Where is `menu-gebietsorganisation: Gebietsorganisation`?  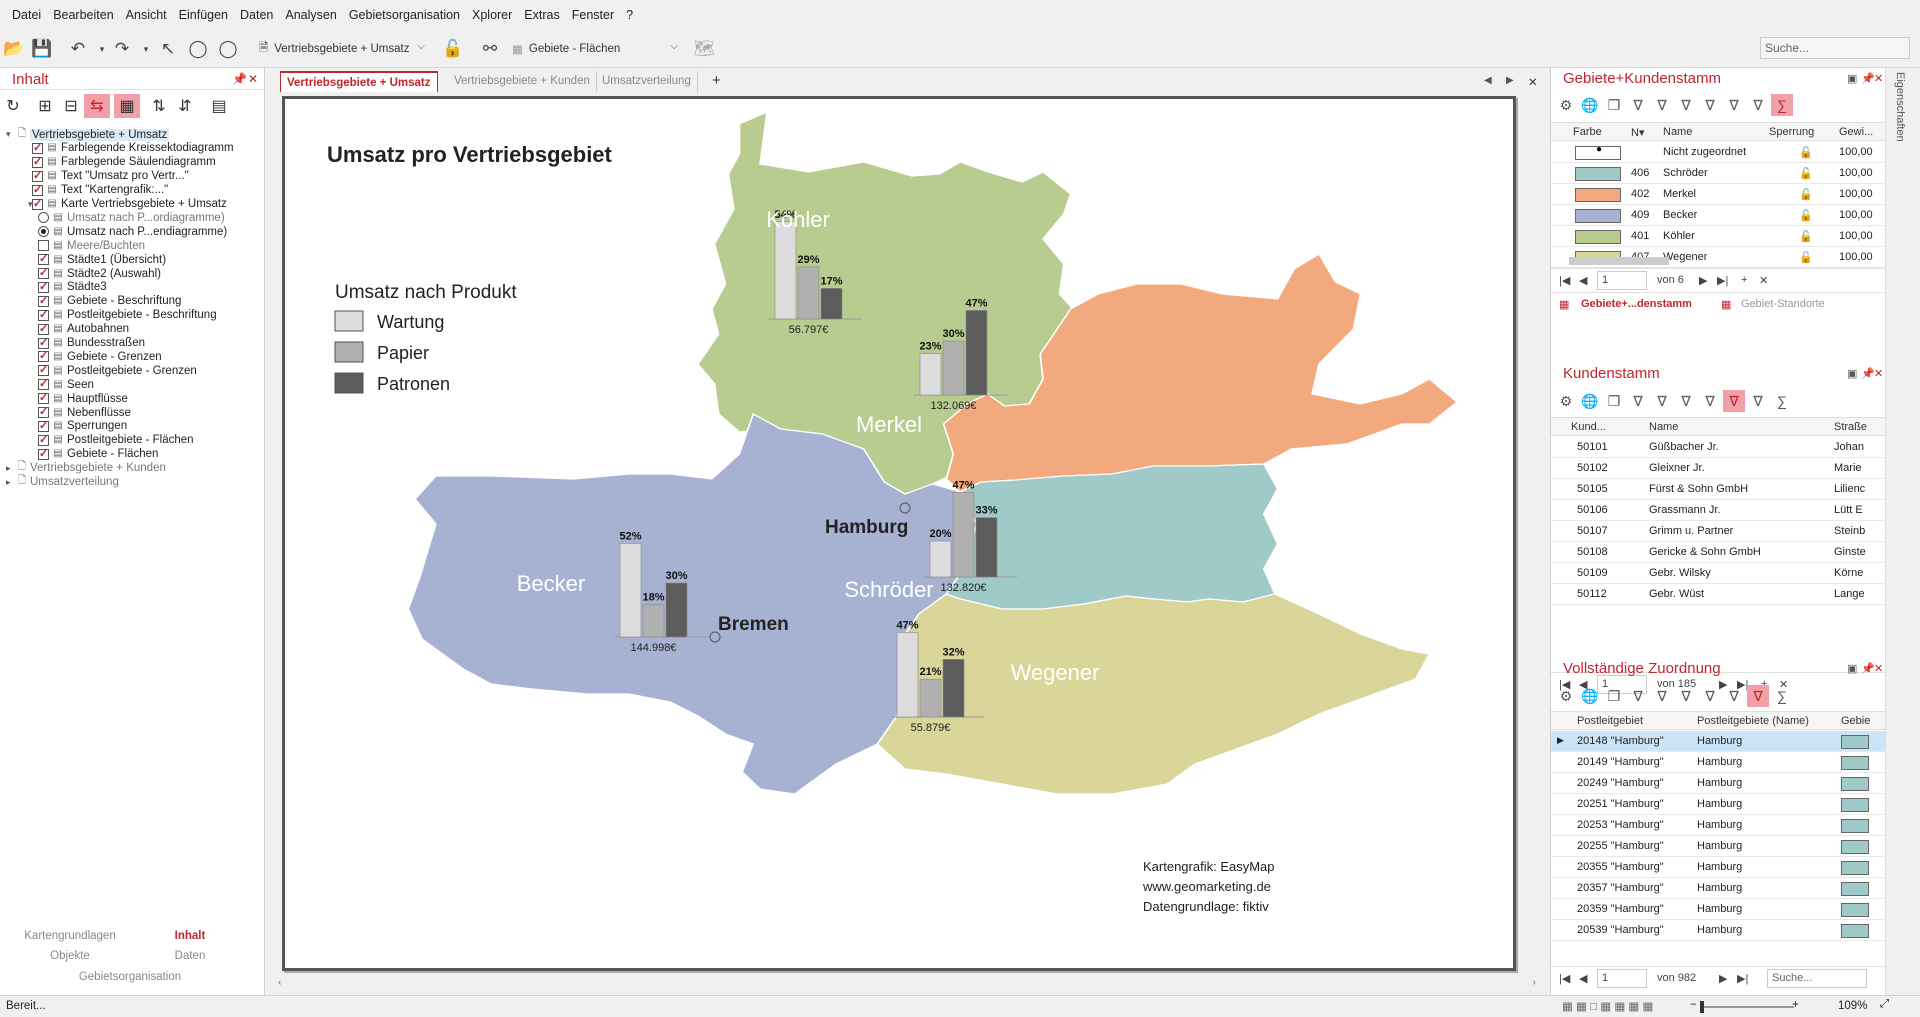
menu-gebietsorganisation: Gebietsorganisation is located at coordinates (404, 15).